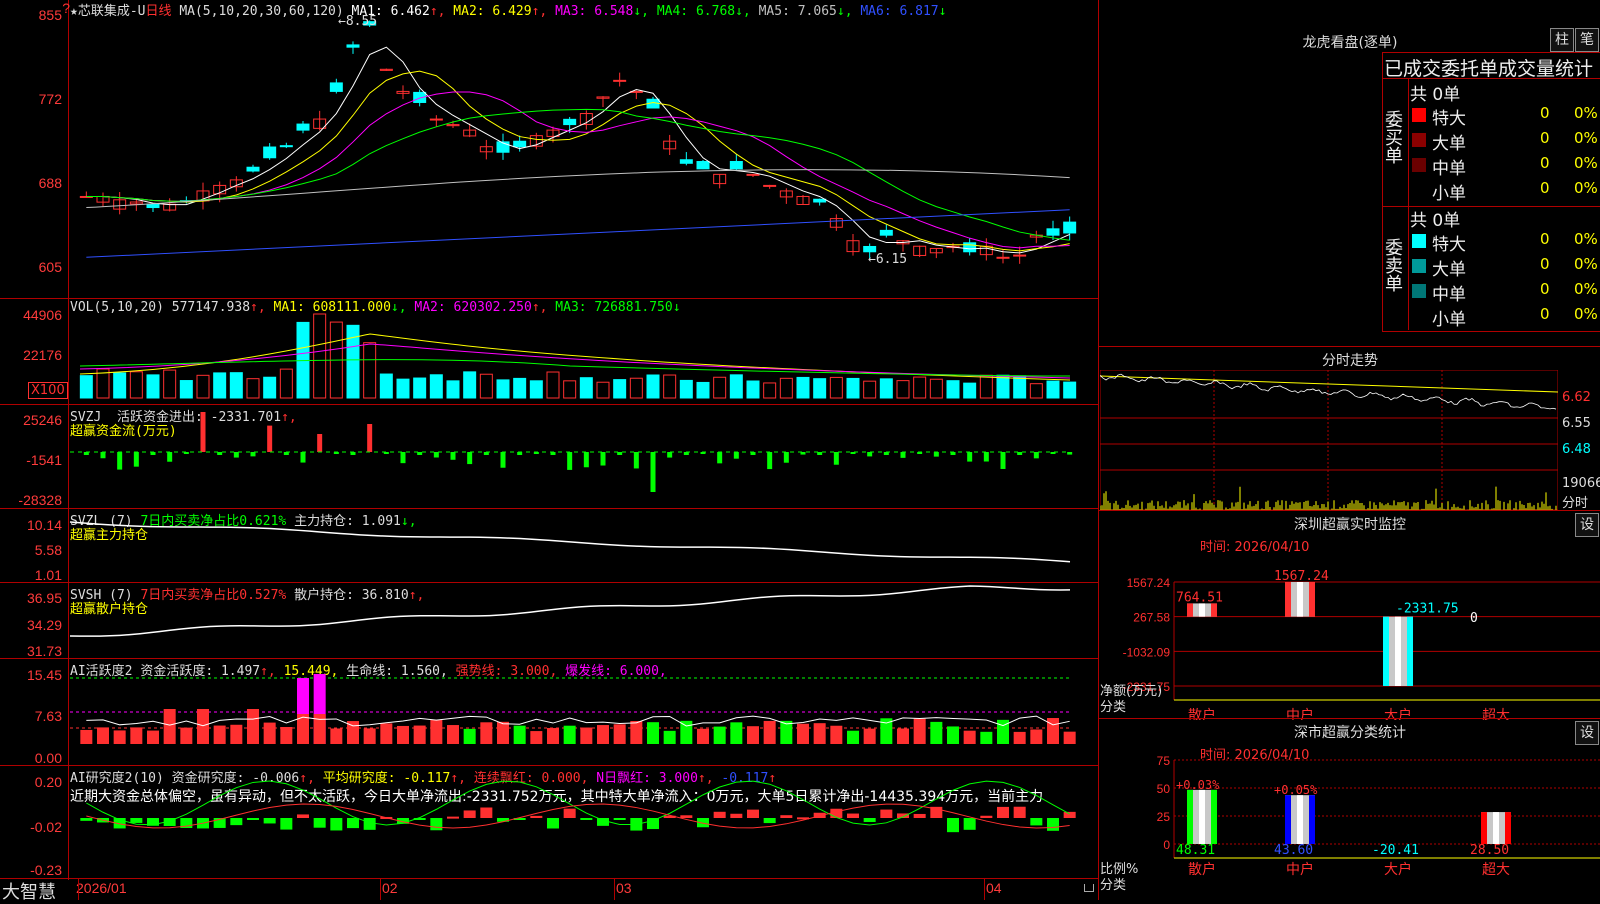  What do you see at coordinates (48, 550) in the screenshot?
I see `svzl-ylabel: 5.58` at bounding box center [48, 550].